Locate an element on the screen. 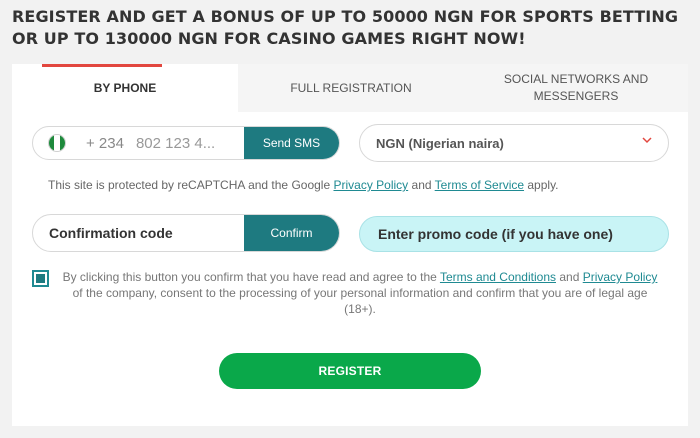 The image size is (700, 438). terms-and-conditions-link: Terms and Conditions is located at coordinates (498, 277).